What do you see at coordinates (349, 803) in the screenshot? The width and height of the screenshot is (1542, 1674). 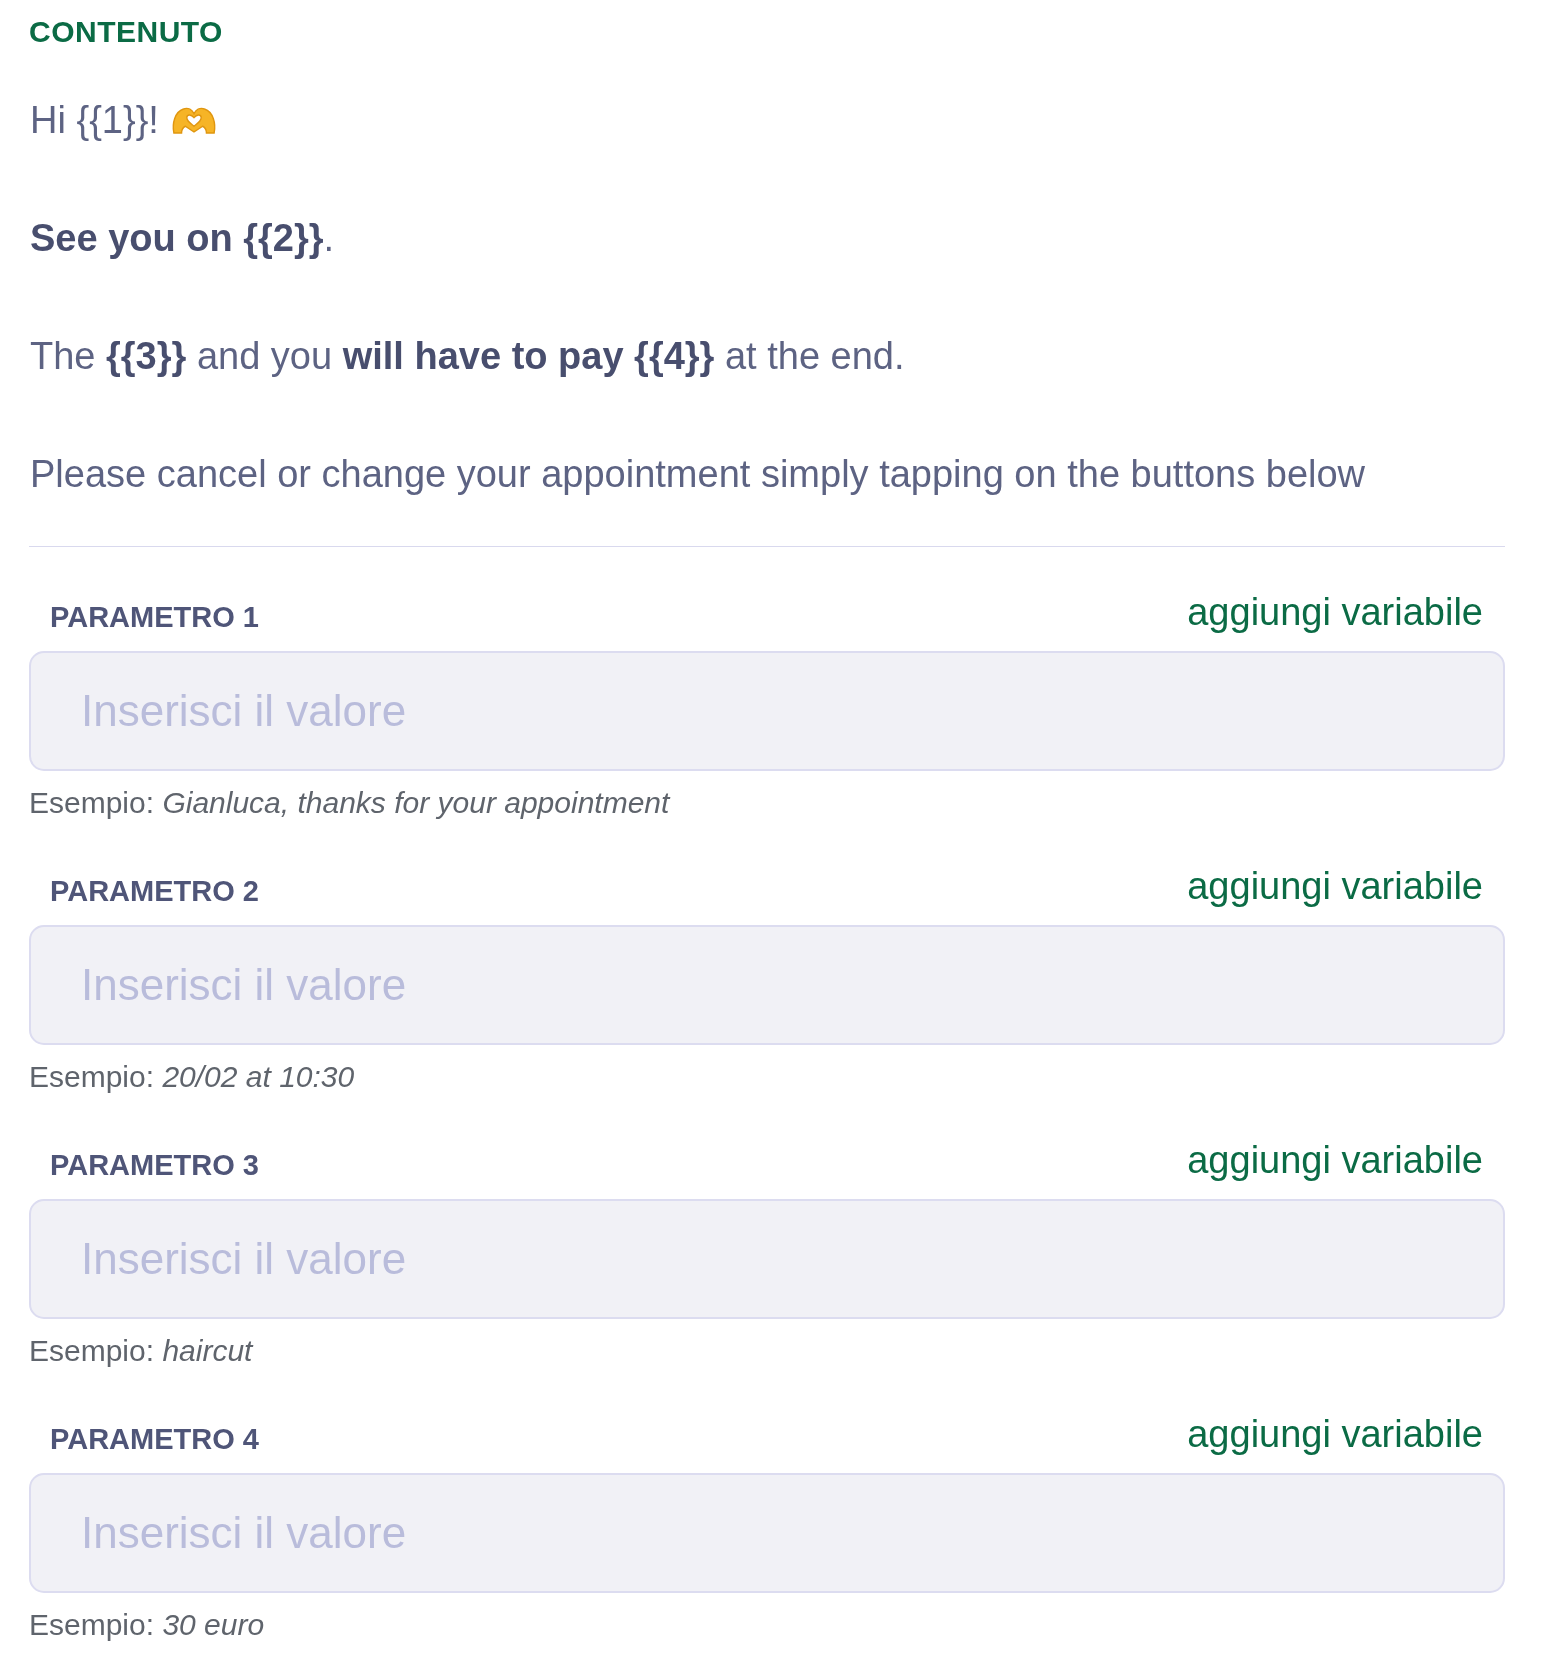 I see `example-text: Esempio: Gianluca, thanks for your appointment` at bounding box center [349, 803].